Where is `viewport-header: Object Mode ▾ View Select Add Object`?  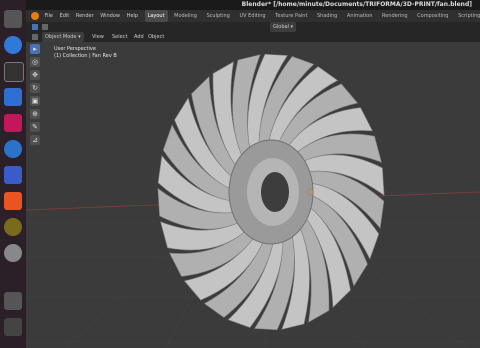
viewport-header: Object Mode ▾ View Select Add Object is located at coordinates (253, 37).